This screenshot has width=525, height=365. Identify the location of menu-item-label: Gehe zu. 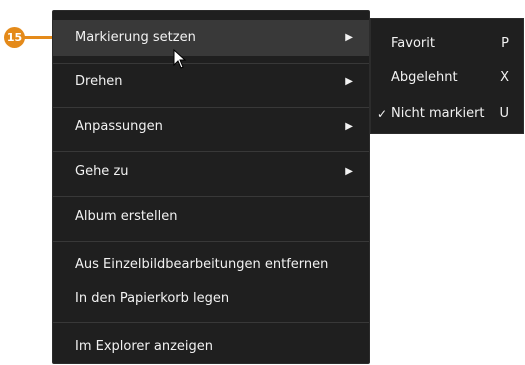
(102, 171).